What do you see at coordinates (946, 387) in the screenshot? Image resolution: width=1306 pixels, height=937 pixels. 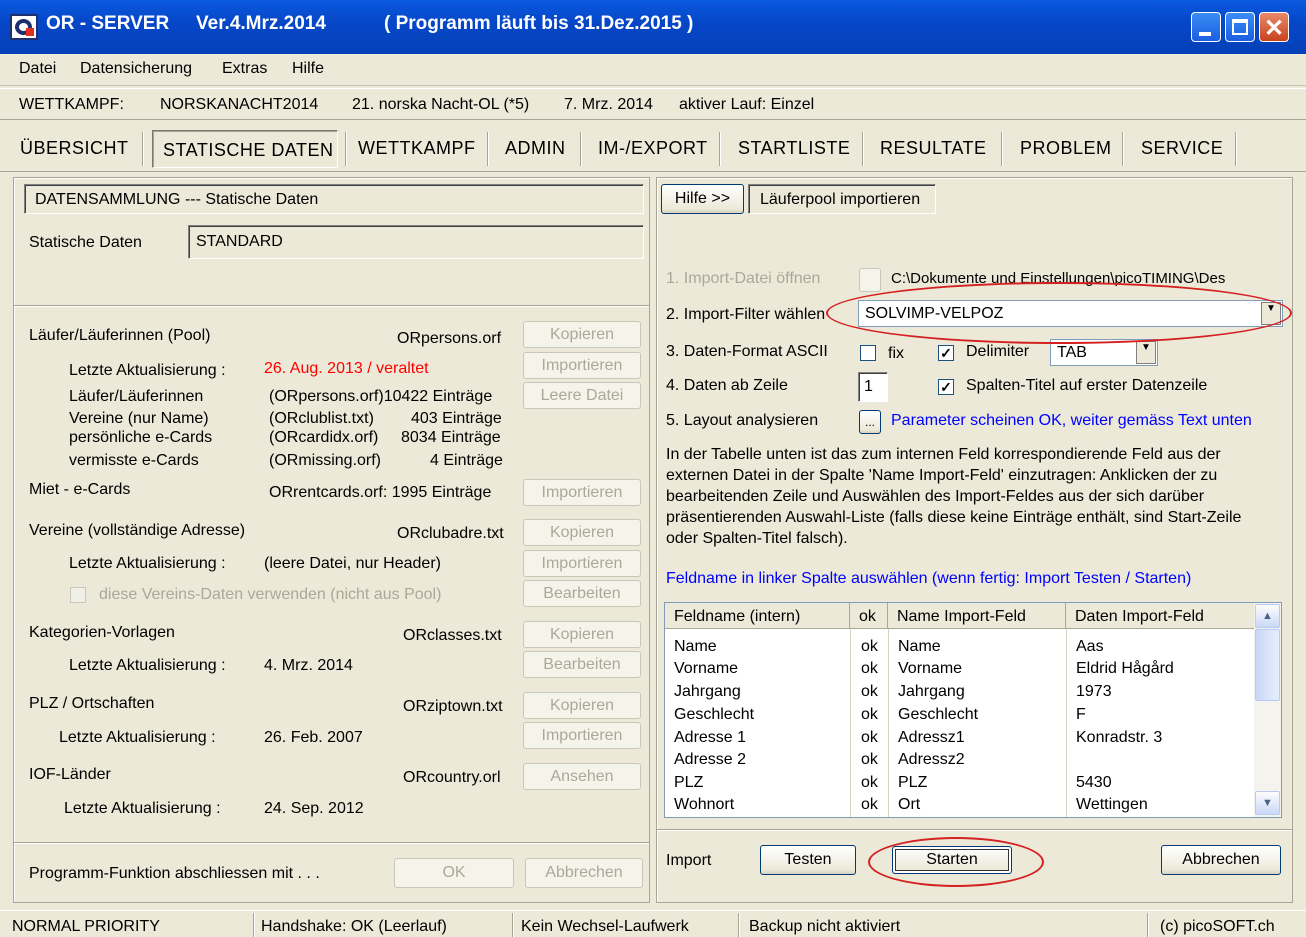 I see `col-titles-checkbox: ✓` at bounding box center [946, 387].